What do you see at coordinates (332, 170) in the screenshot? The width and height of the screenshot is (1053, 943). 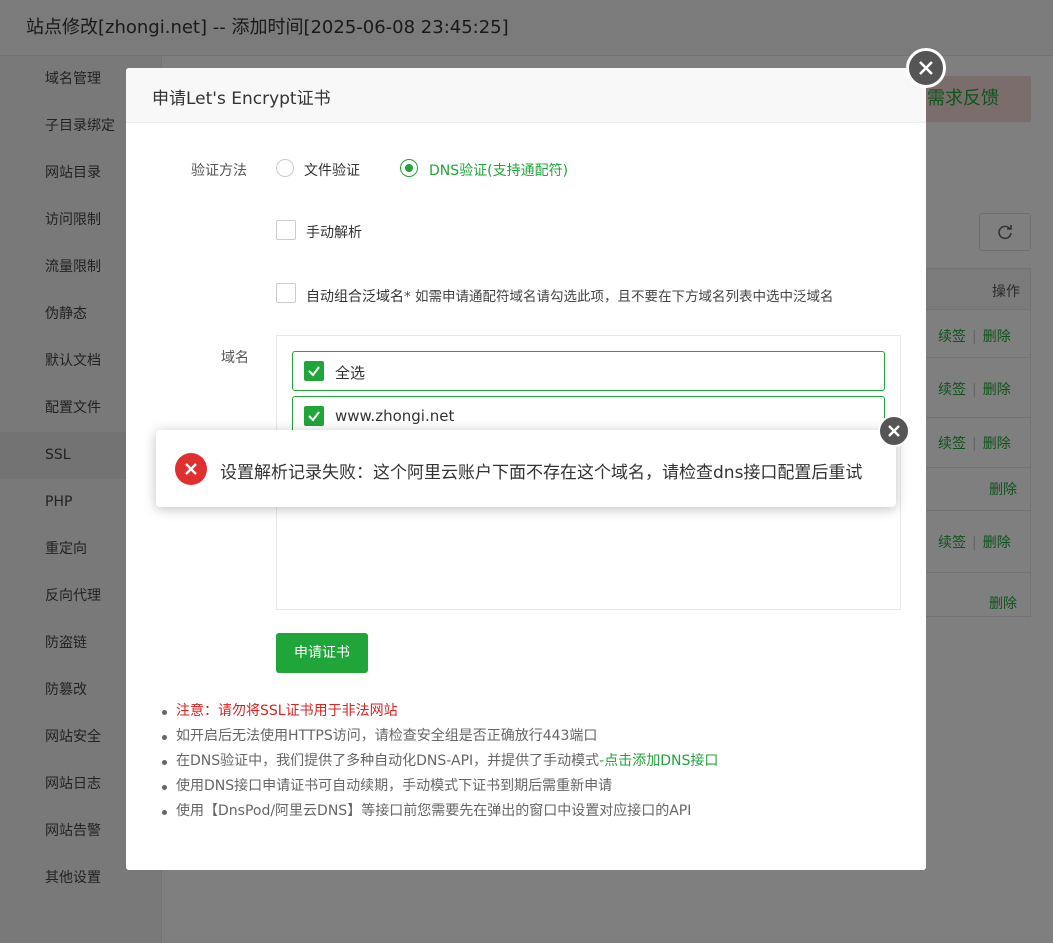 I see `radio-file-verify-label: 文件验证` at bounding box center [332, 170].